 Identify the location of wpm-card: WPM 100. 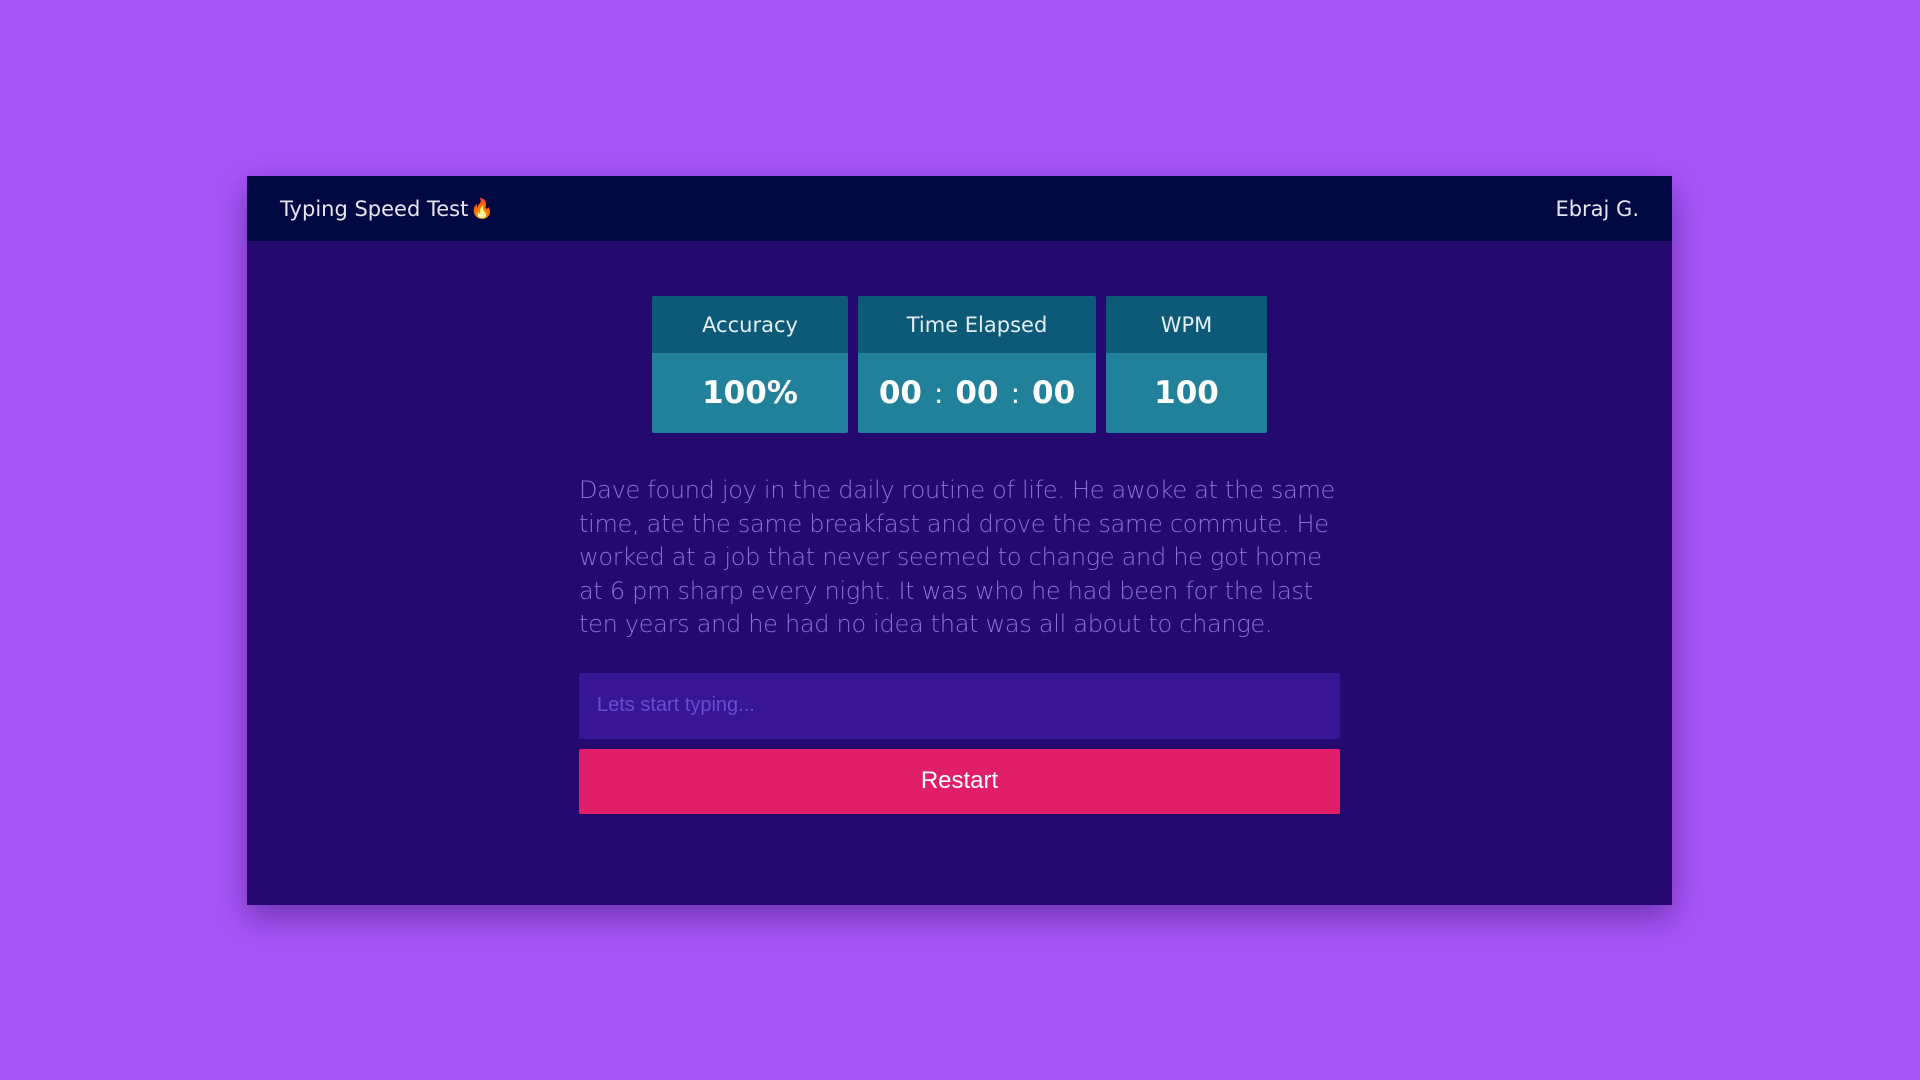
(1186, 364).